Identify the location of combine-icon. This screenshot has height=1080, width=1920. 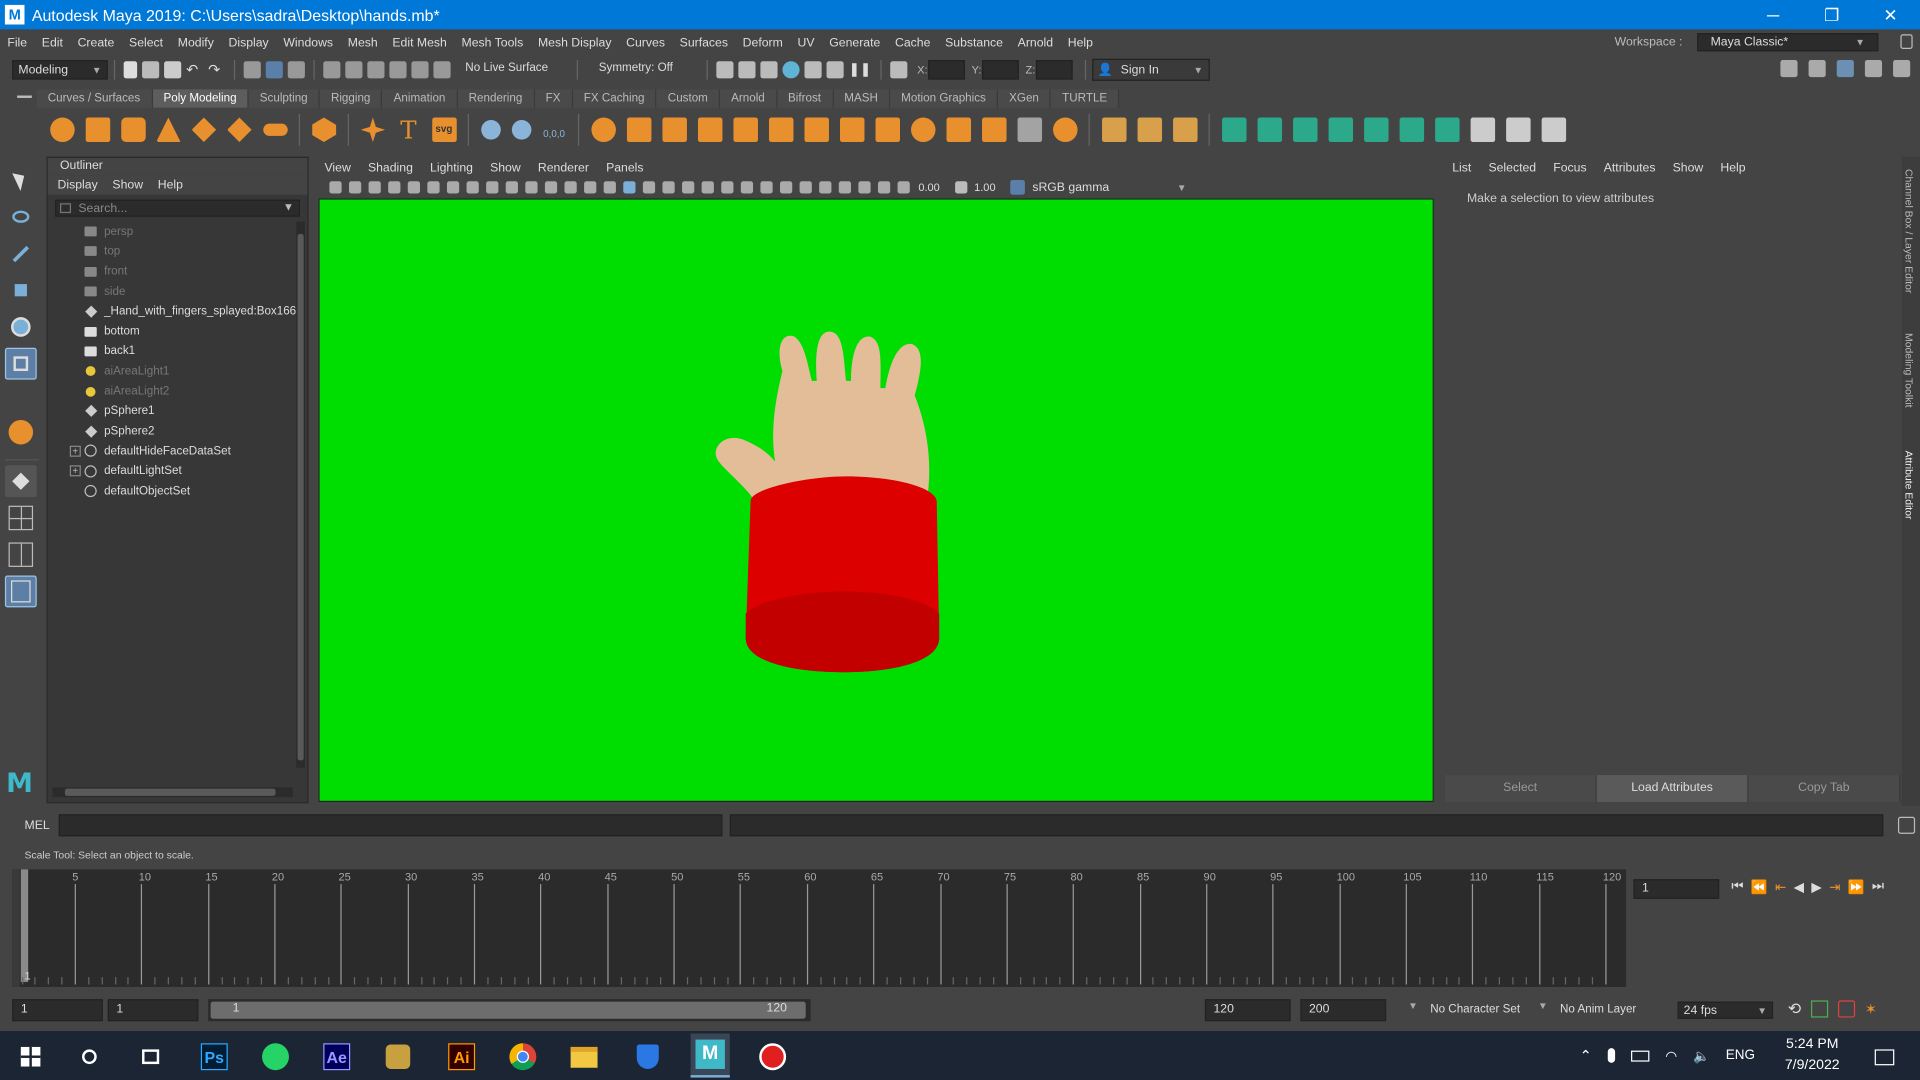
(603, 130).